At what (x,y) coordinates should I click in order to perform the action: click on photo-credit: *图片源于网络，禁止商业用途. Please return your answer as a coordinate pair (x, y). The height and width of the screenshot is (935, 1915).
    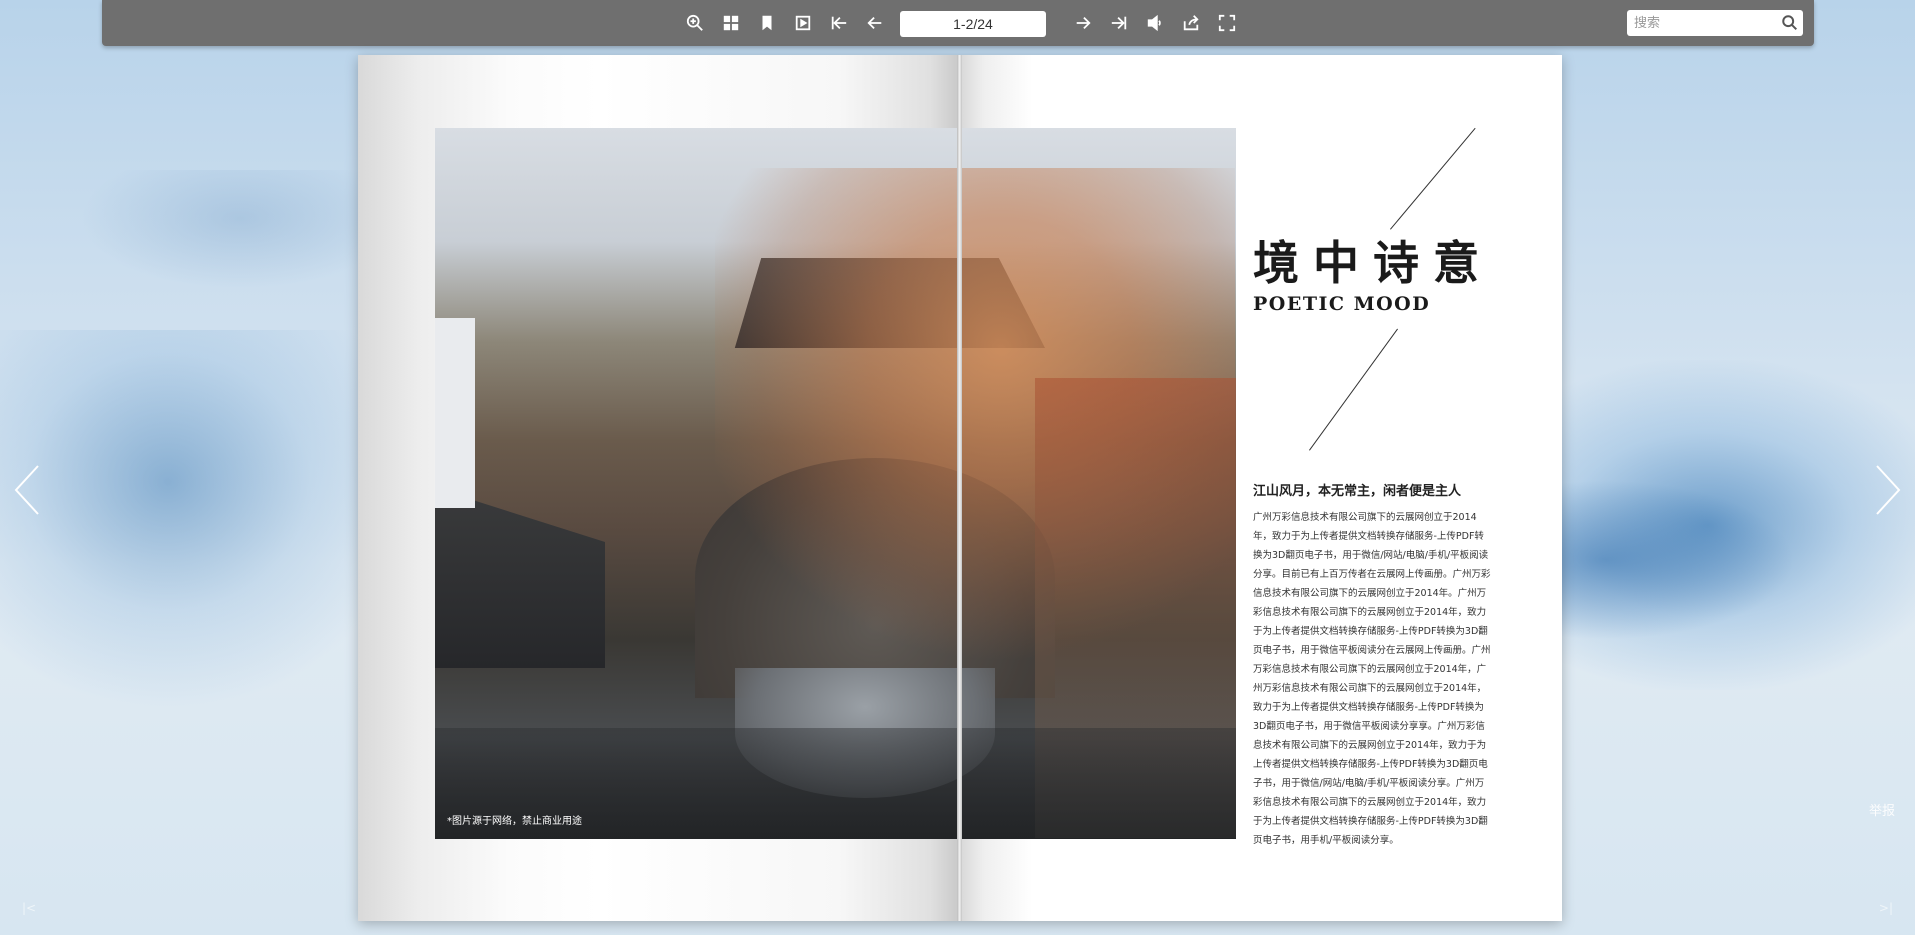
    Looking at the image, I should click on (514, 821).